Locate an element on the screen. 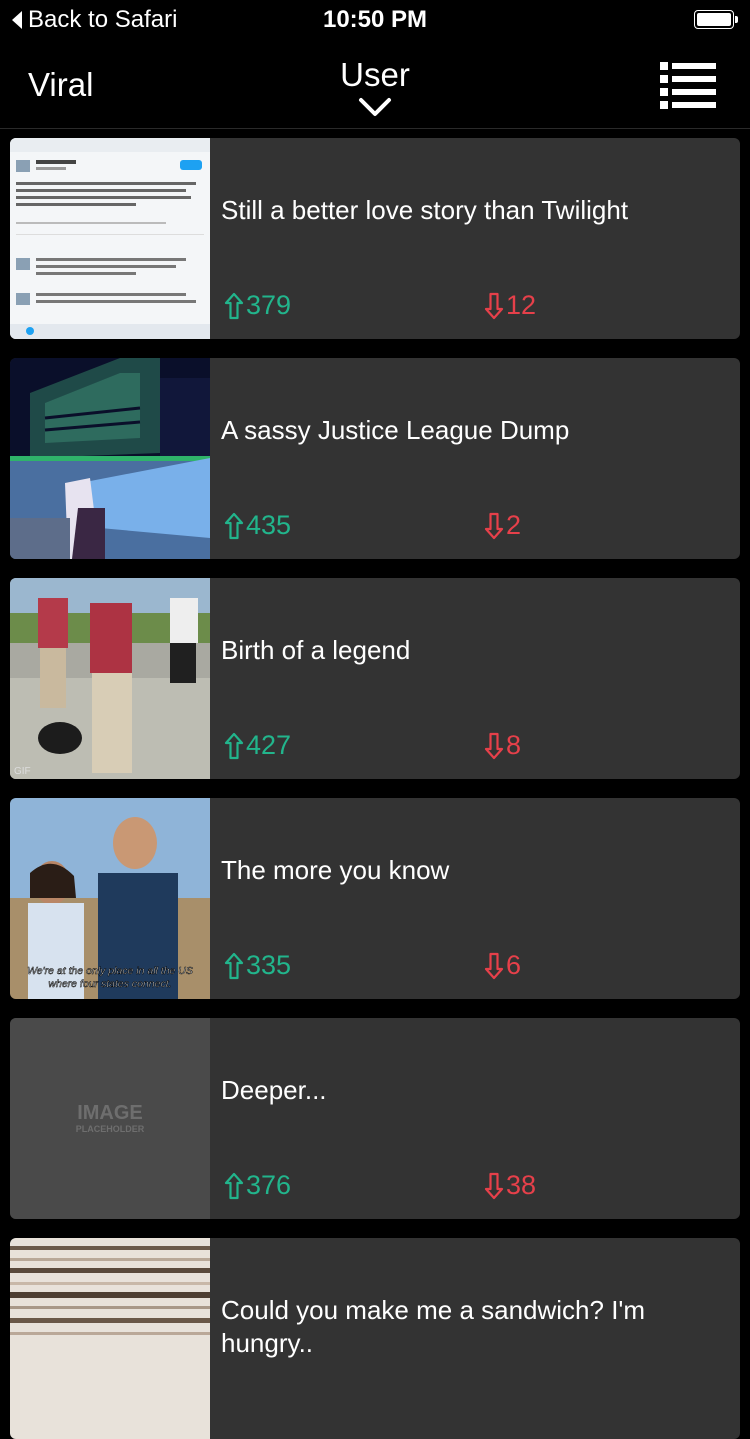  downvote-count: 12 is located at coordinates (510, 305).